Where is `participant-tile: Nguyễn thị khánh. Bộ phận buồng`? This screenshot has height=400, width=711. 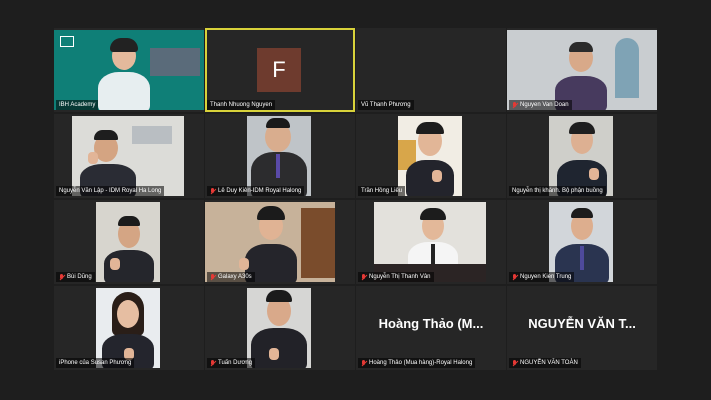
participant-tile: Nguyễn thị khánh. Bộ phận buồng is located at coordinates (582, 156).